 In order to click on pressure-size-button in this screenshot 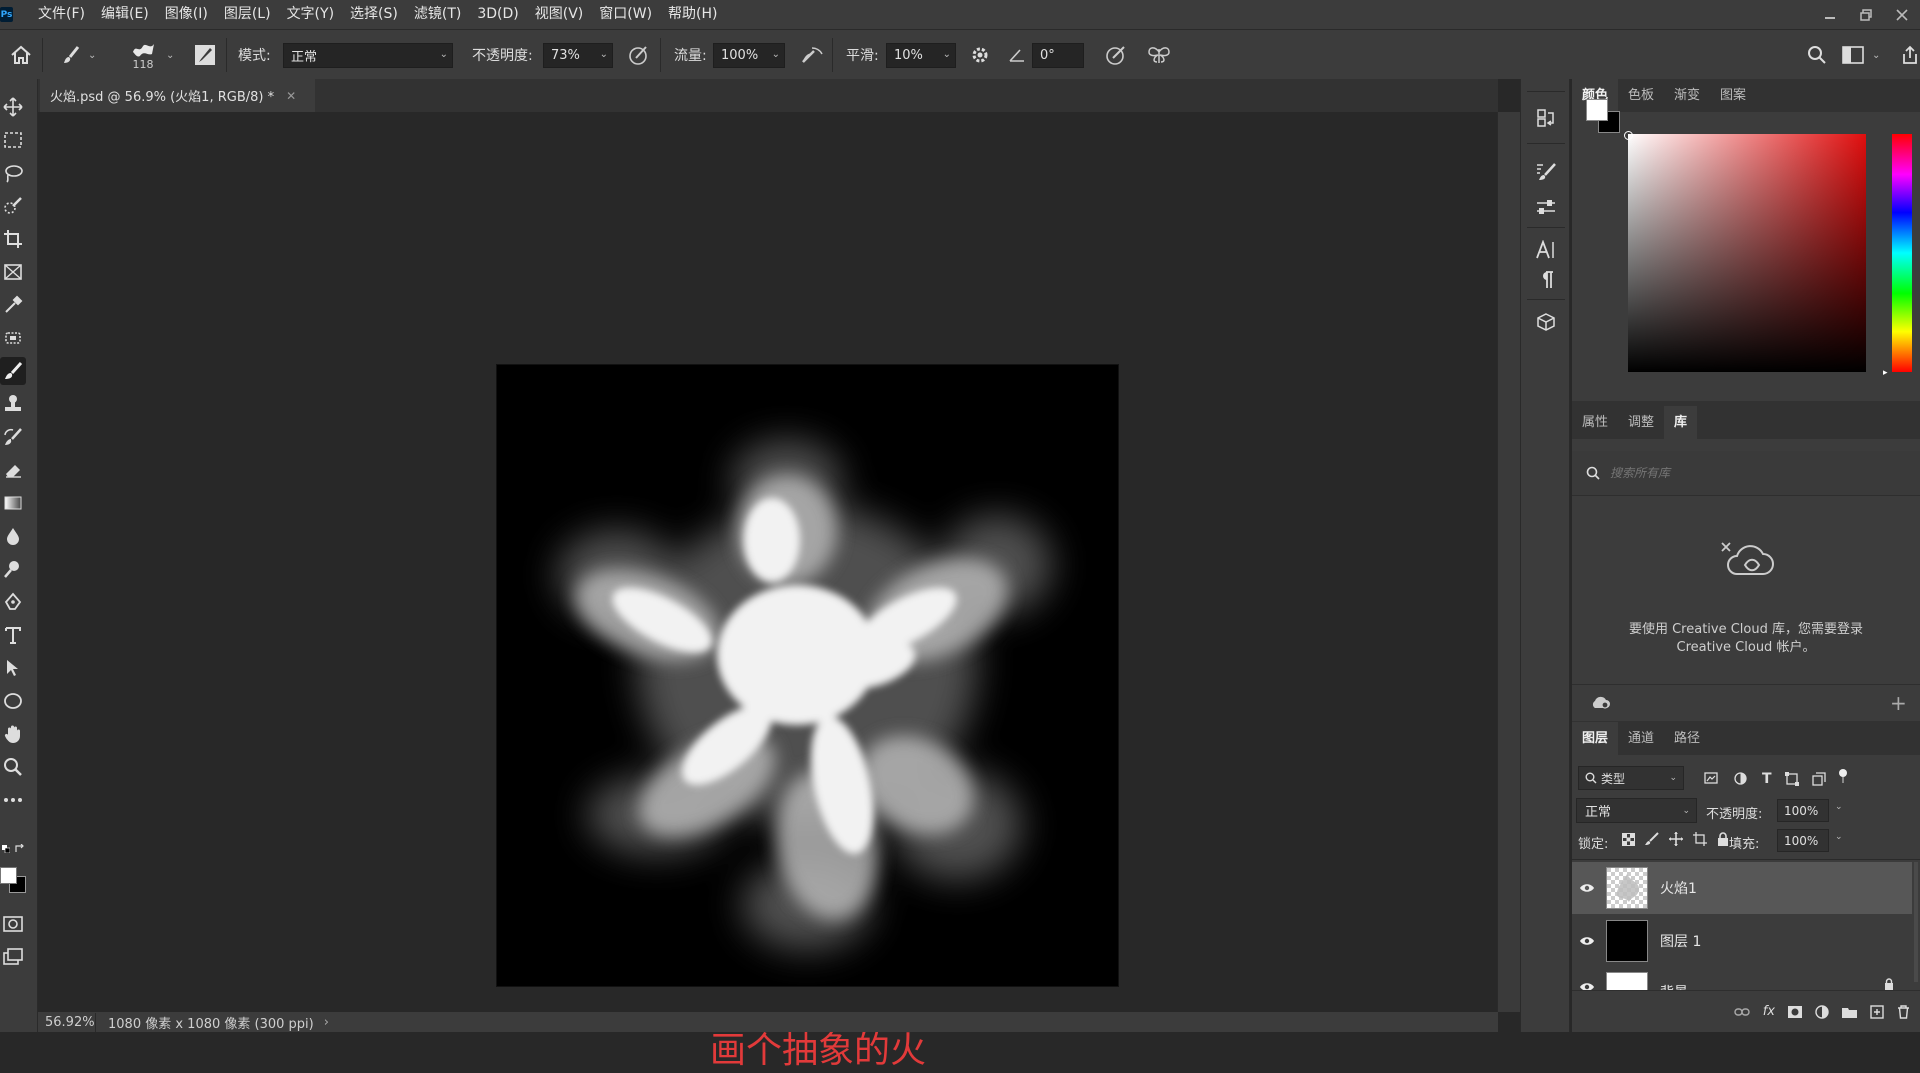, I will do `click(1116, 55)`.